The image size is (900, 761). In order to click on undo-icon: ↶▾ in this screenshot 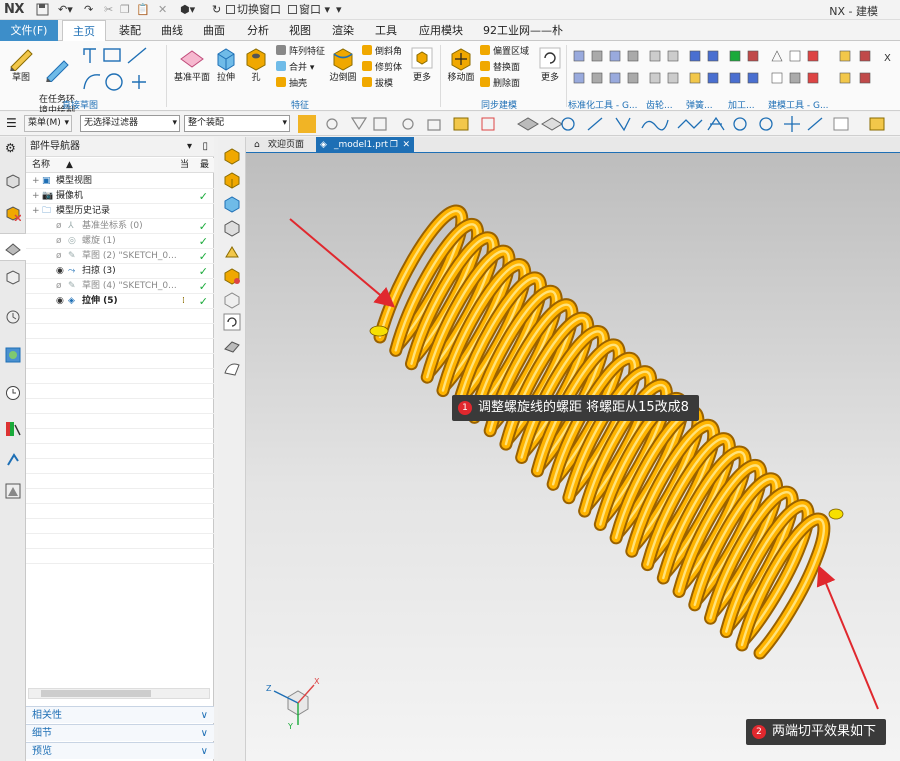, I will do `click(65, 10)`.